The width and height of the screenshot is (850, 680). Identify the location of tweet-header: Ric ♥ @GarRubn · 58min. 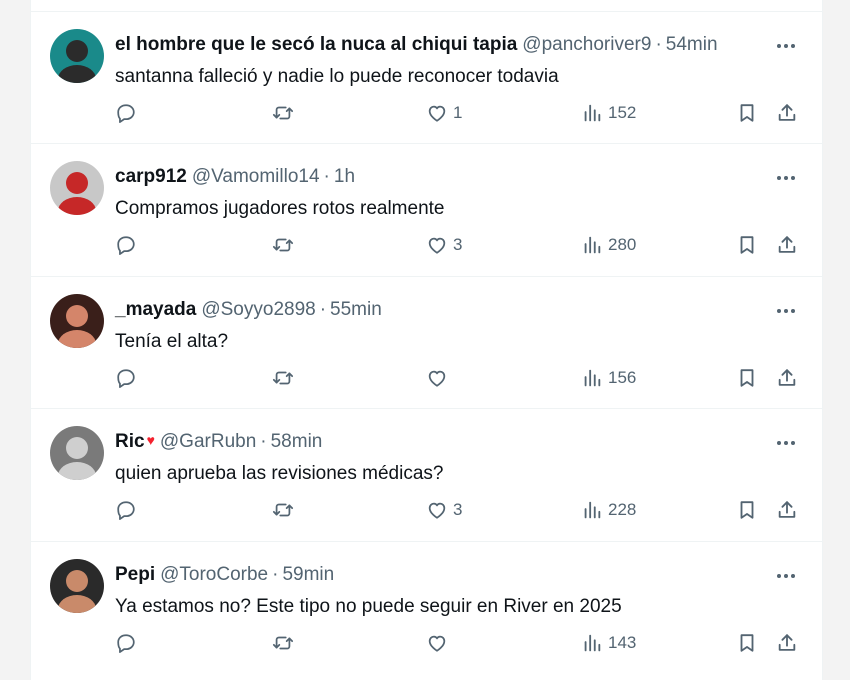
(218, 442).